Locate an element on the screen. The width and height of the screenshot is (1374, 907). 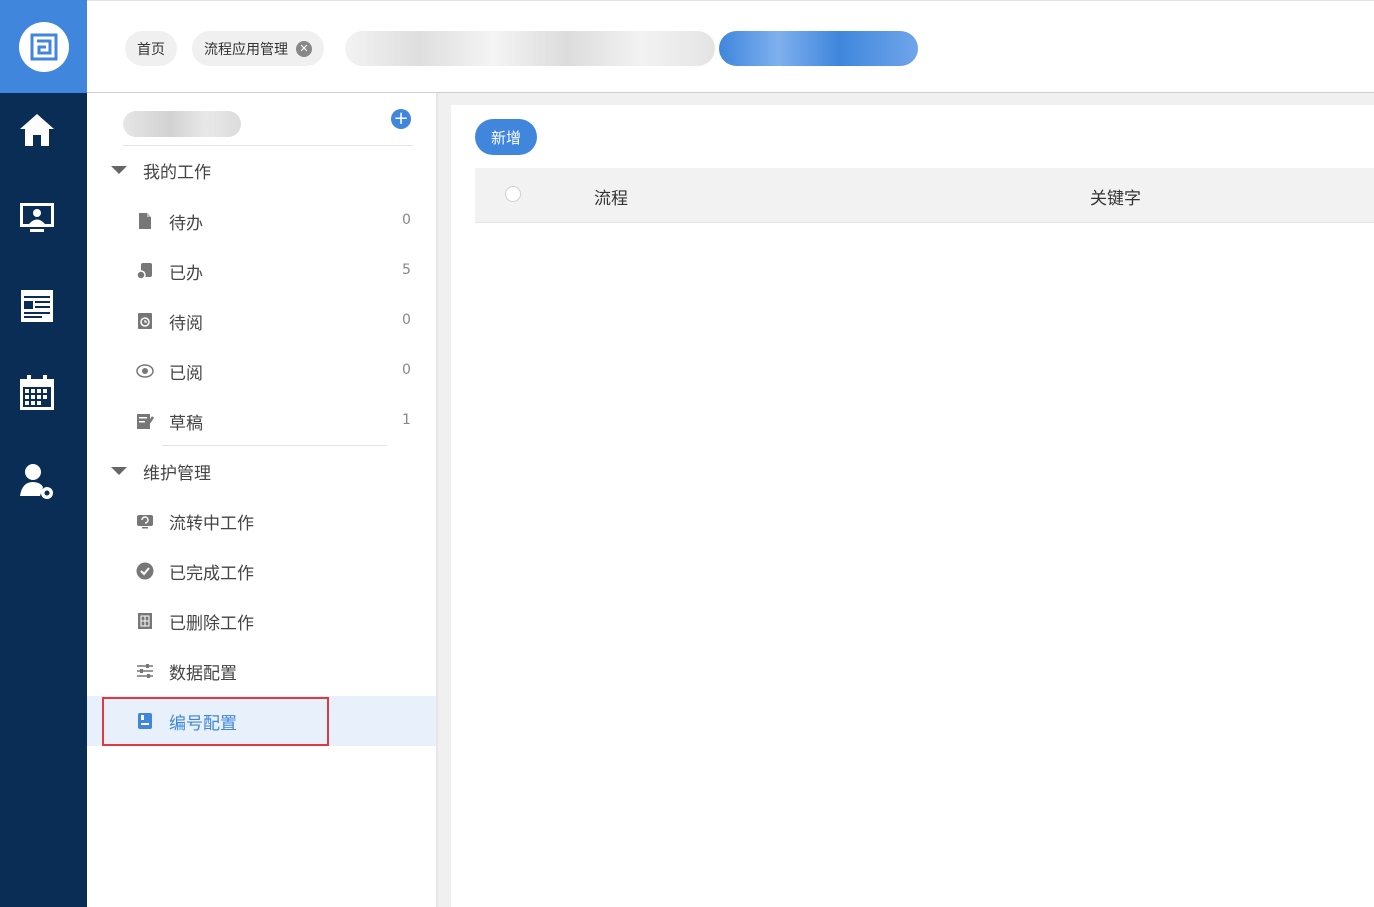
sidebar-item-deleted: 已删除工作 is located at coordinates (261, 621).